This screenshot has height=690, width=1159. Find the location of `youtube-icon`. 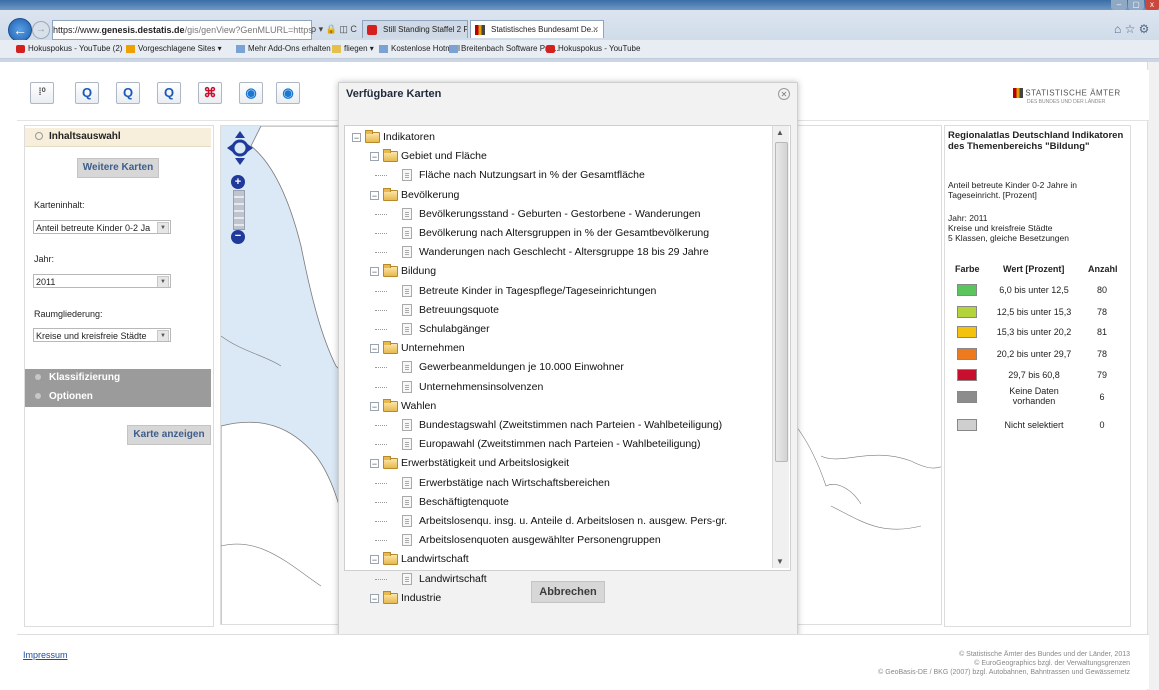

youtube-icon is located at coordinates (550, 49).